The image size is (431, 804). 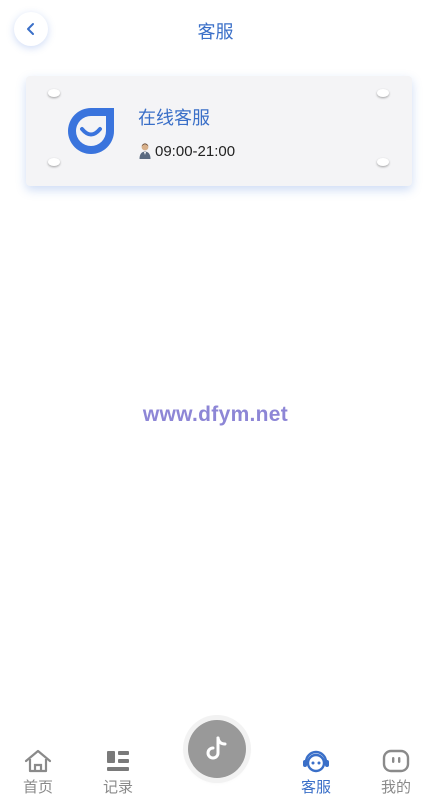 What do you see at coordinates (215, 414) in the screenshot?
I see `watermark-text: www.dfym.net` at bounding box center [215, 414].